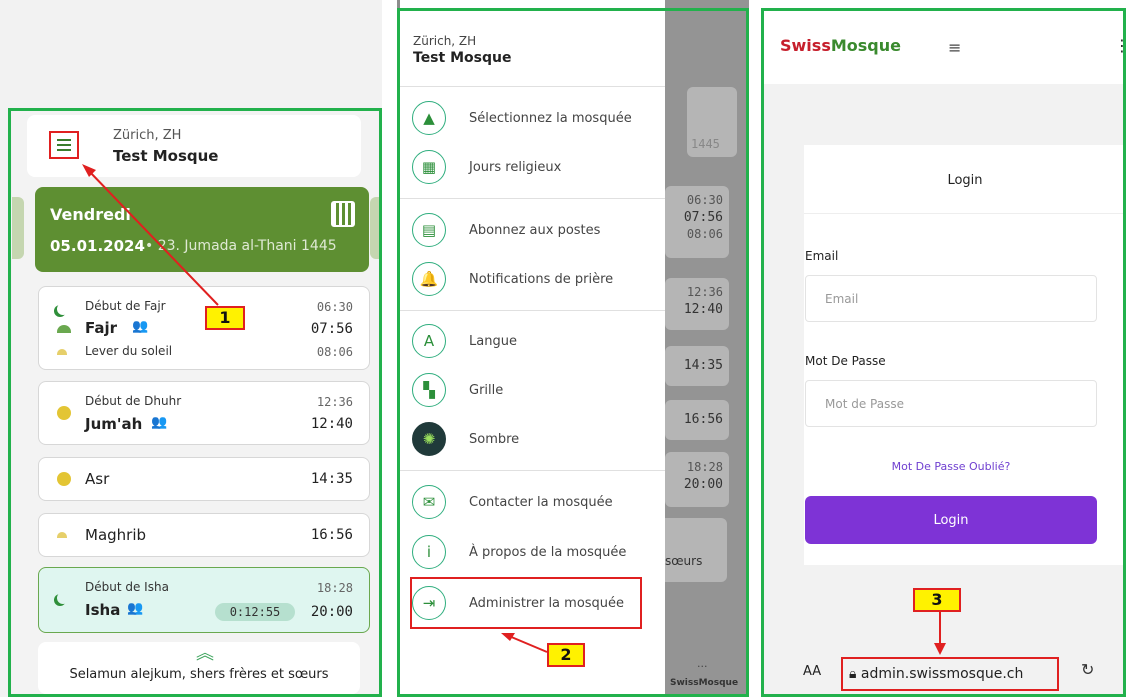 The height and width of the screenshot is (697, 1126). Describe the element at coordinates (225, 318) in the screenshot. I see `annotation-callout-1: 1` at that location.